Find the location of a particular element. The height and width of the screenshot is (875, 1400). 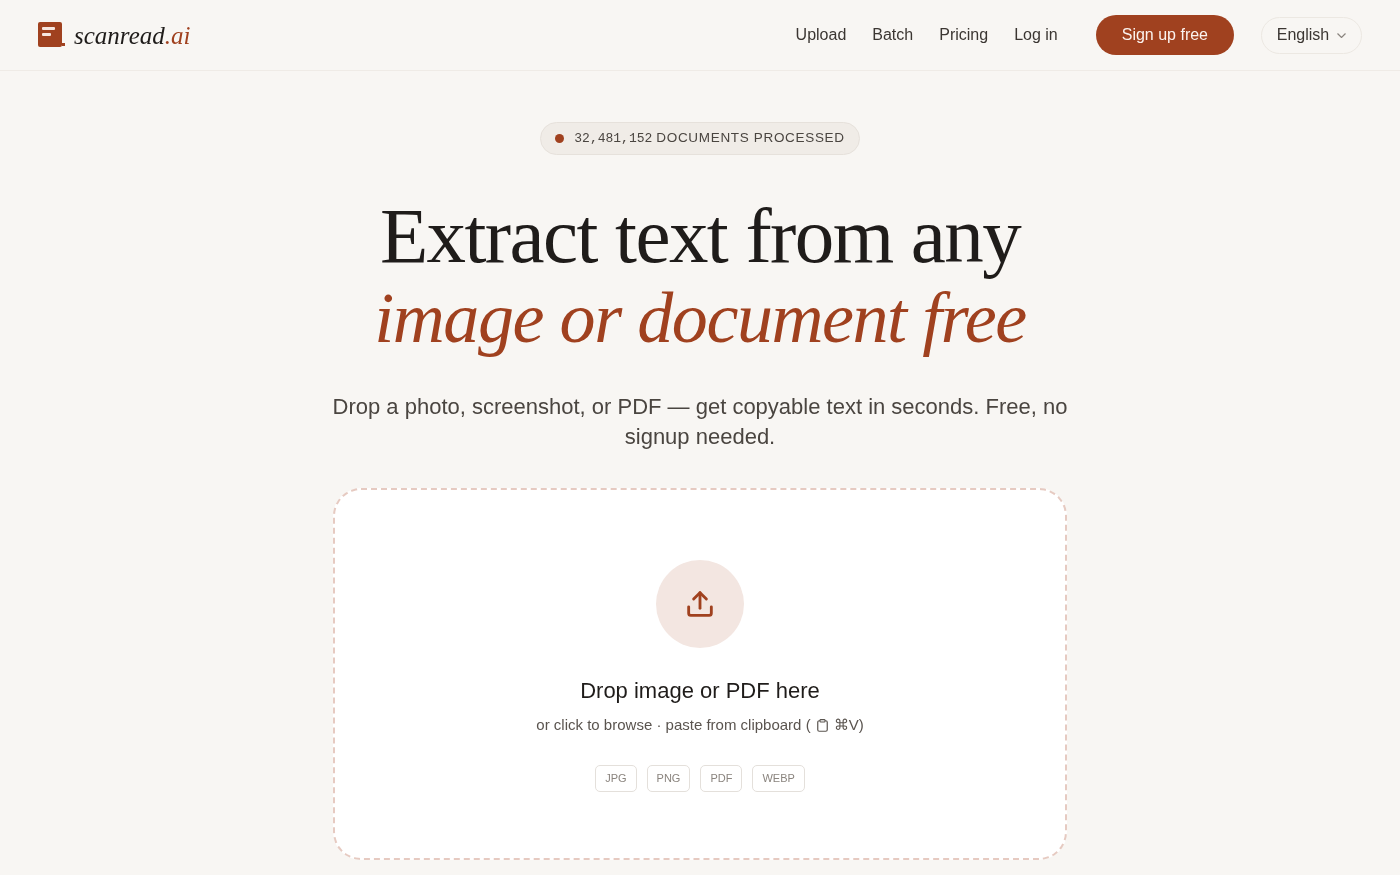

format-tag: PNG is located at coordinates (668, 778).